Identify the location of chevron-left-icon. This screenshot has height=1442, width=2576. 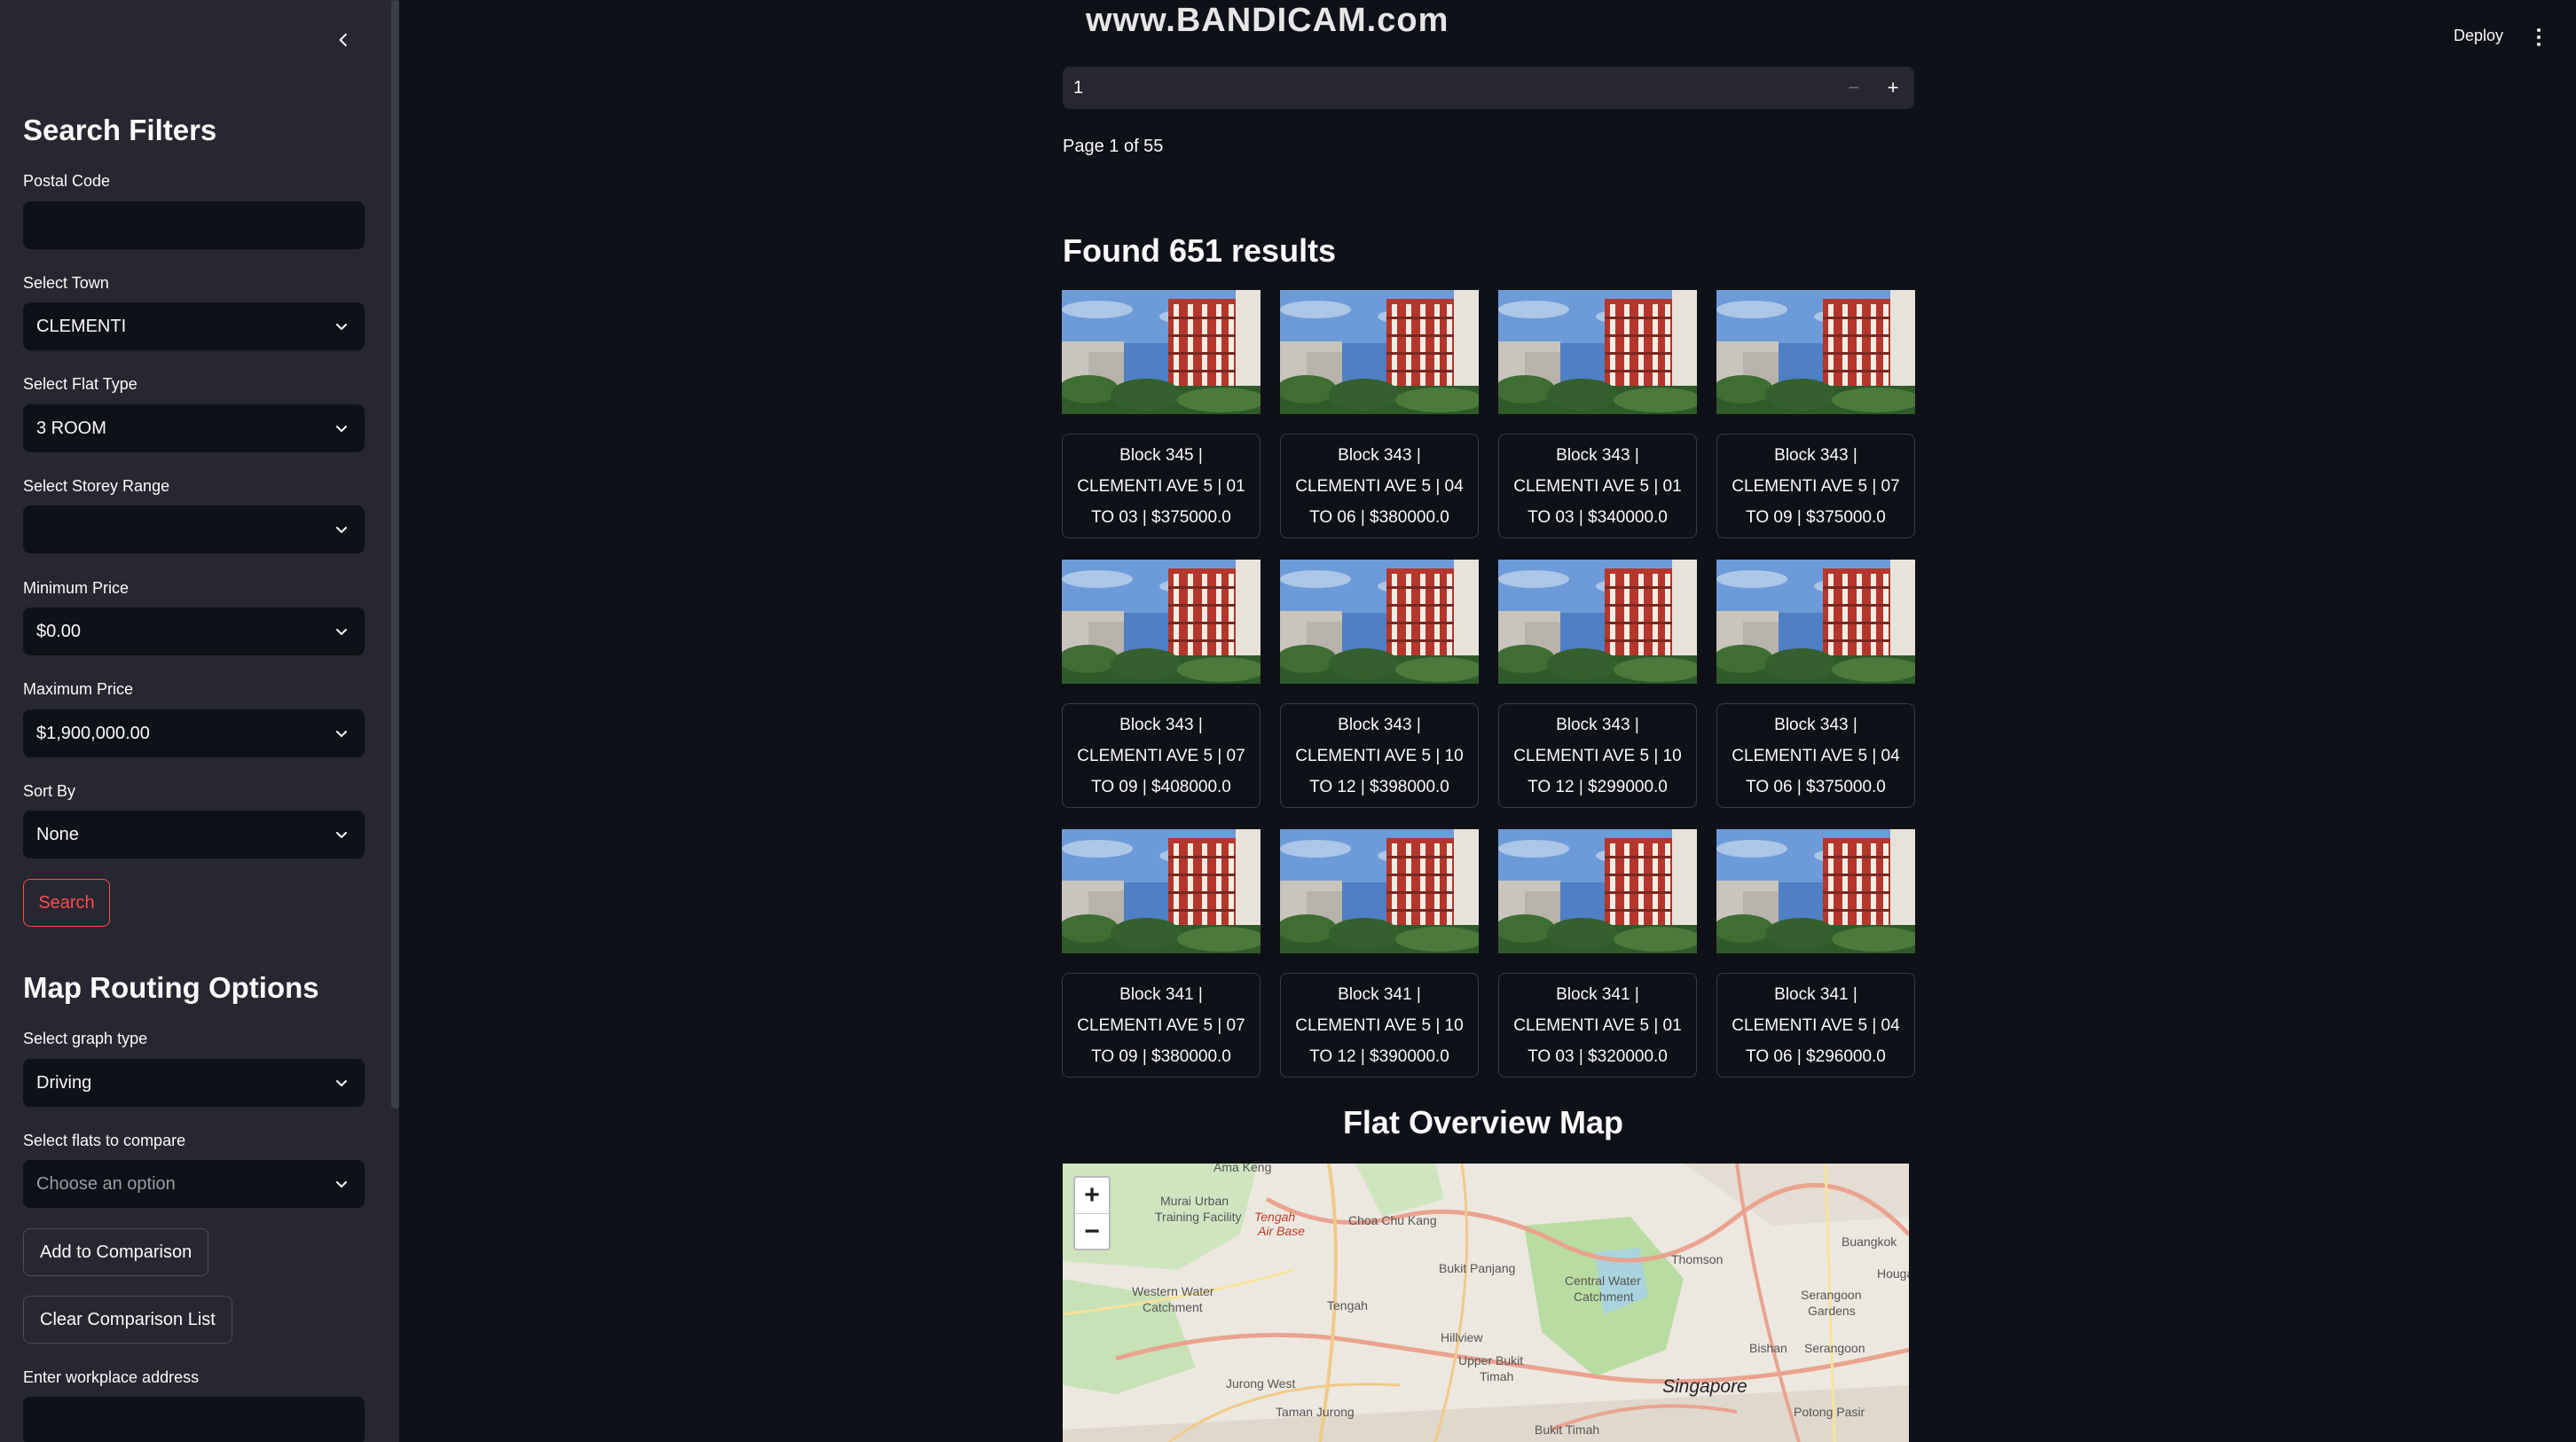
(343, 40).